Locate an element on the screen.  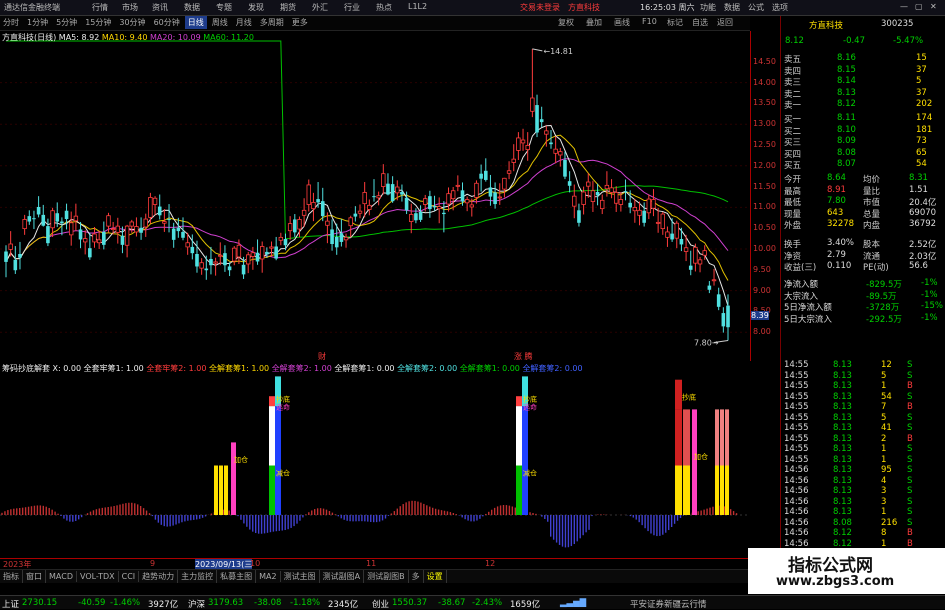
menu-item: 发现 is located at coordinates (256, 7).